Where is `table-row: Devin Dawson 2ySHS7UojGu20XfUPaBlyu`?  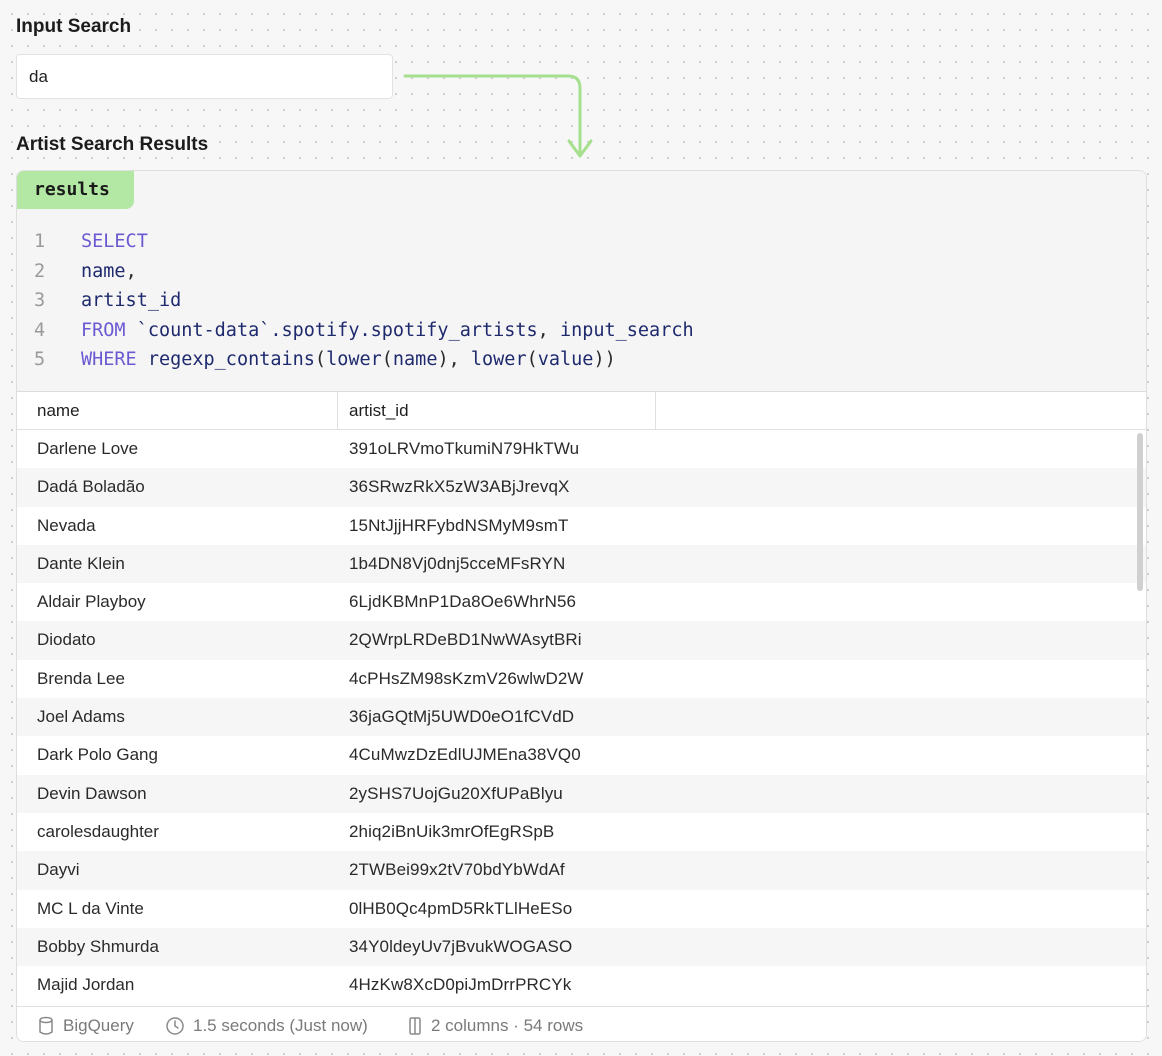
table-row: Devin Dawson 2ySHS7UojGu20XfUPaBlyu is located at coordinates (581, 793).